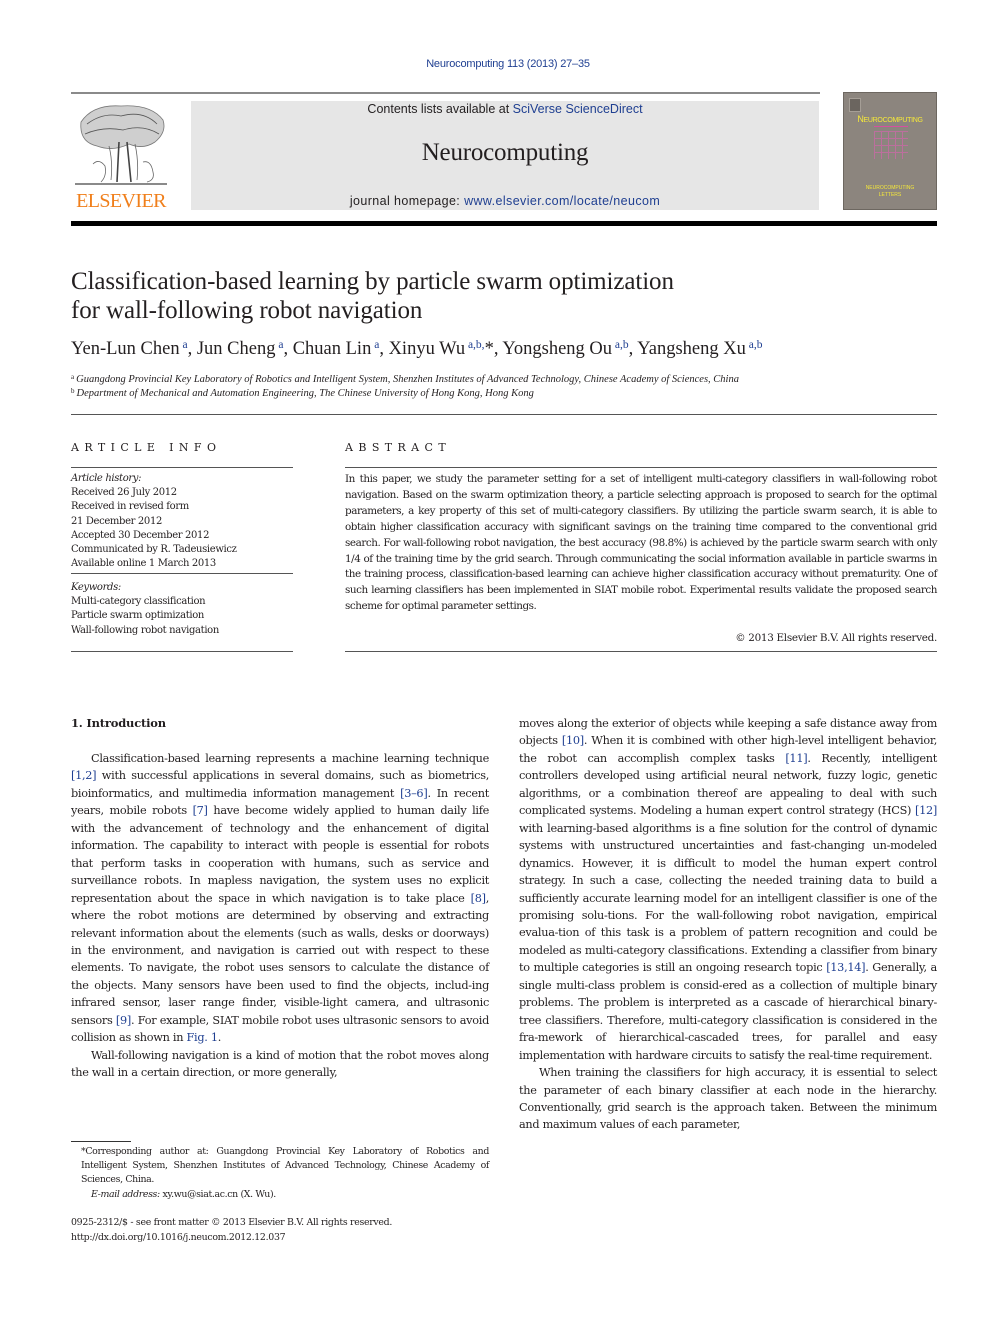 This screenshot has width=992, height=1323. I want to click on elsevier-wordmark: ELSEVIER, so click(121, 201).